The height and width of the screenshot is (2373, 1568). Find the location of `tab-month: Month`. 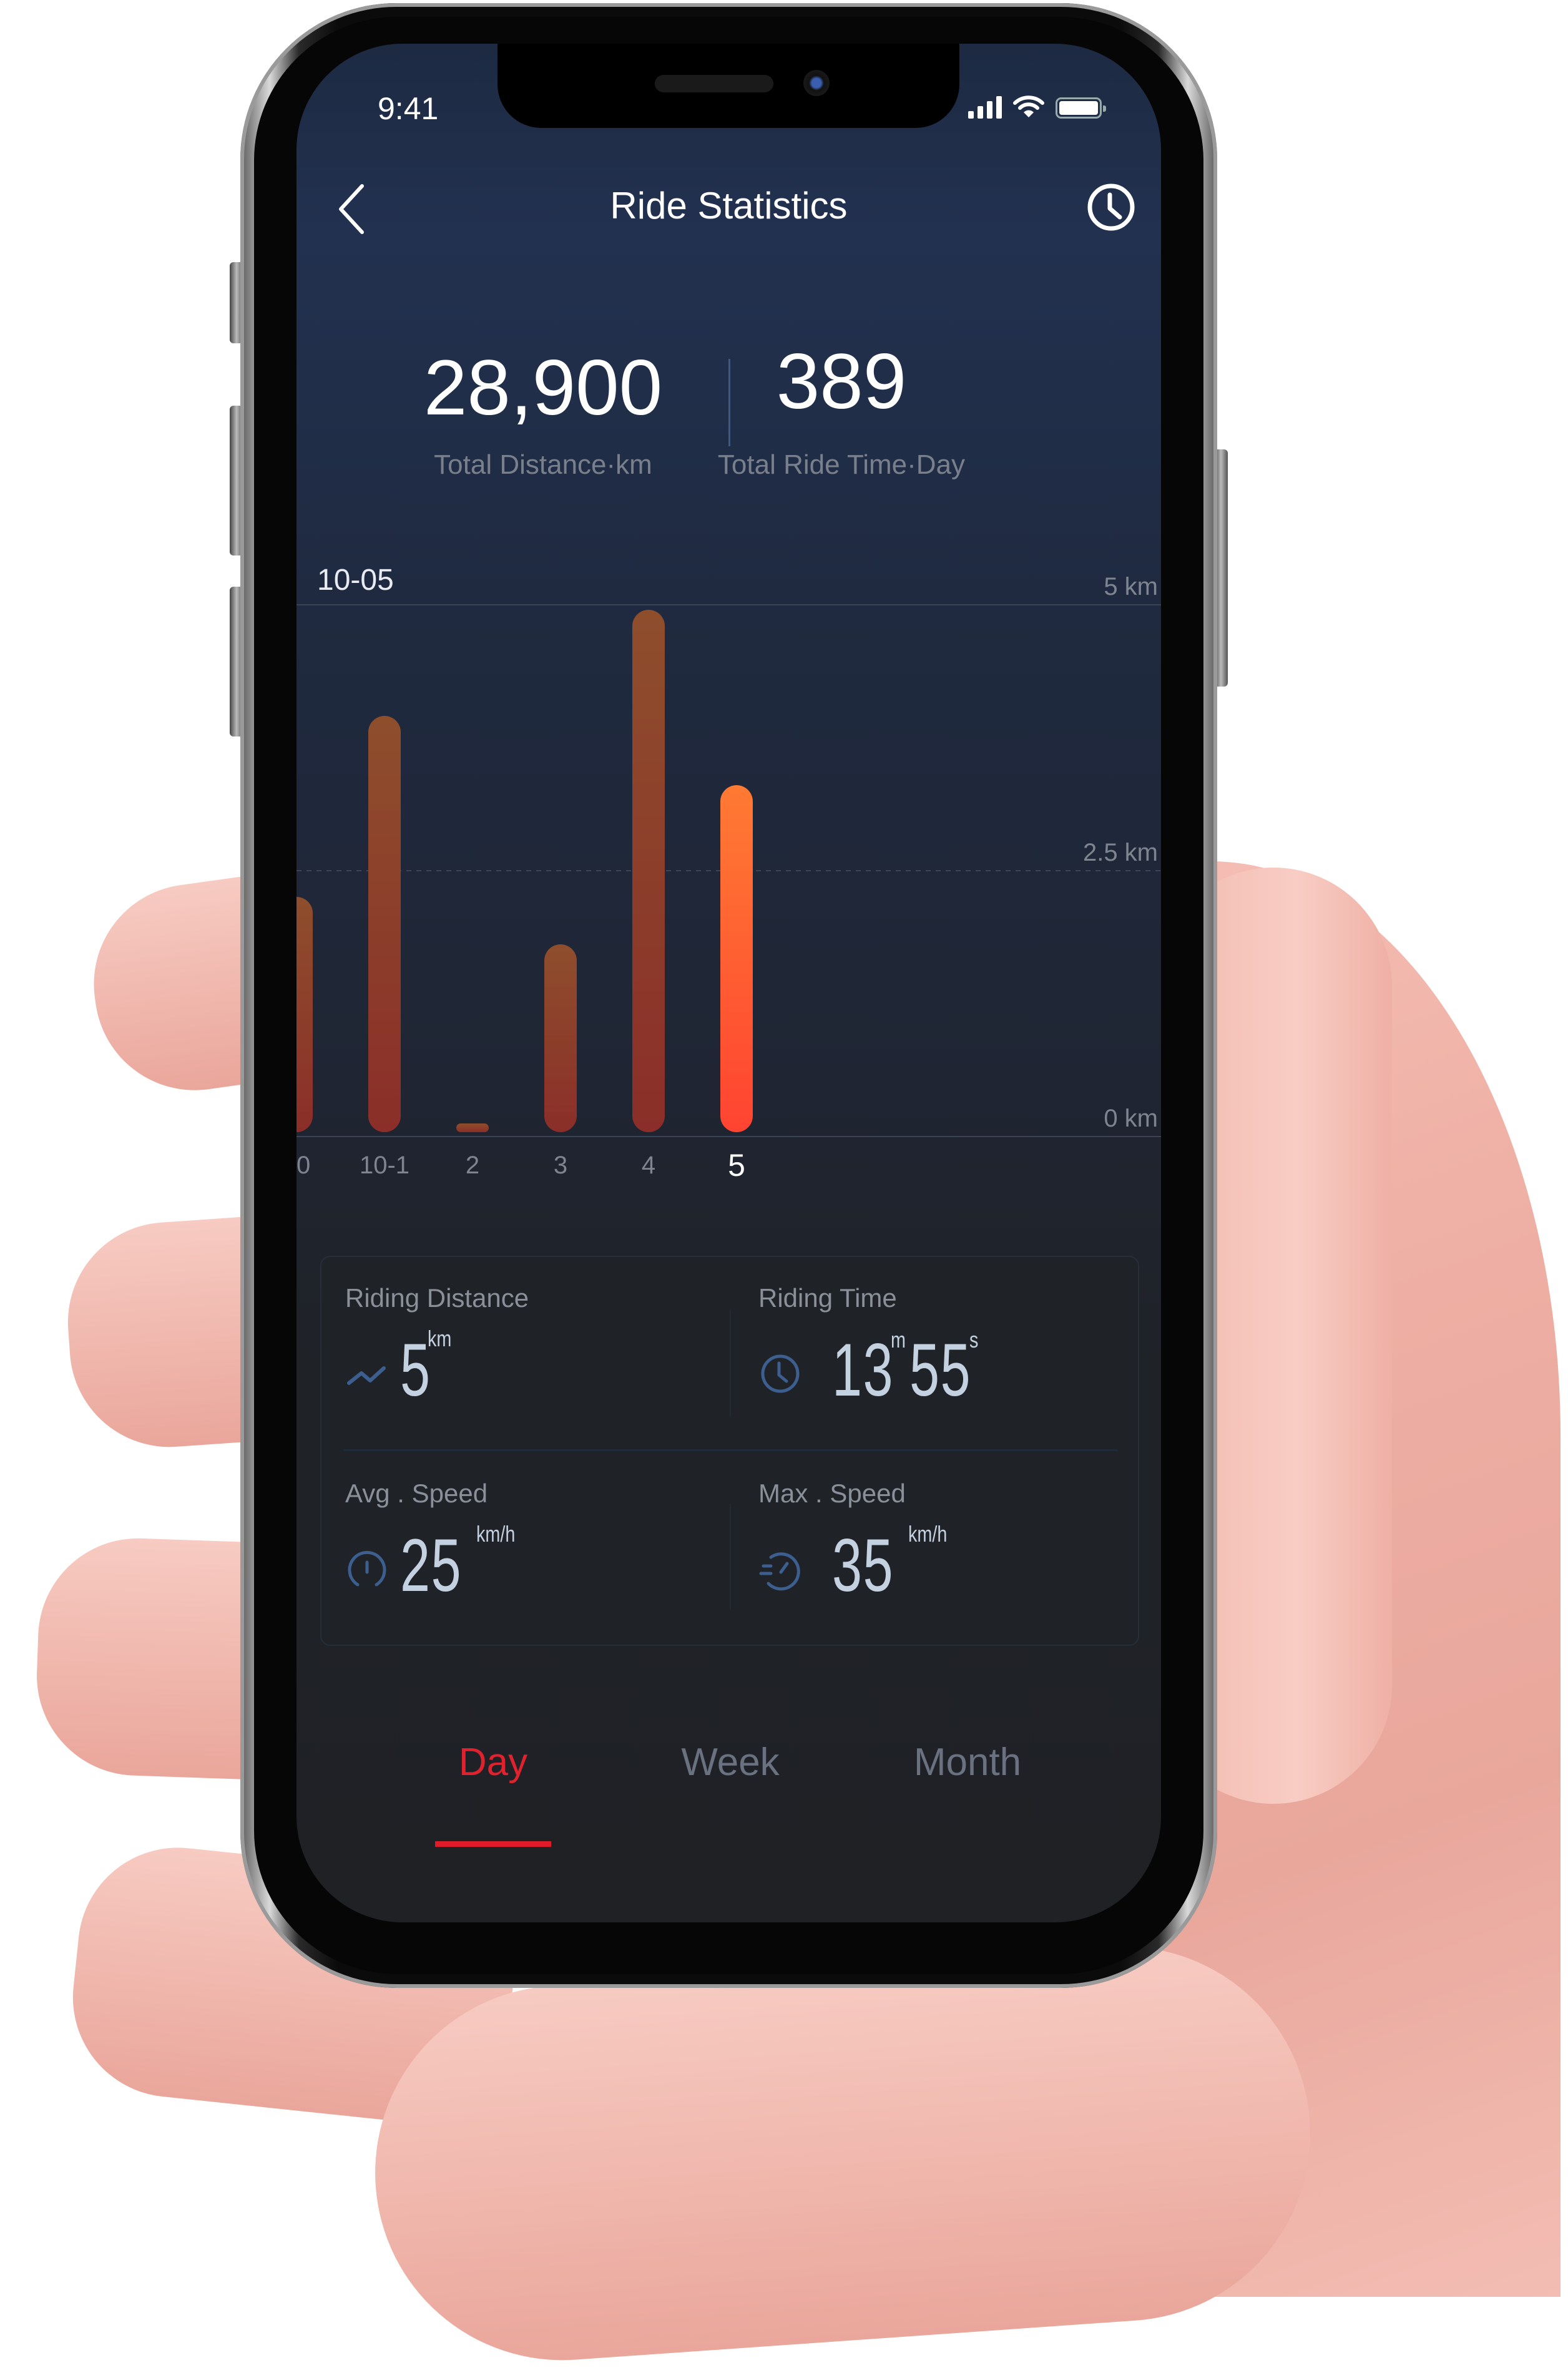

tab-month: Month is located at coordinates (967, 1762).